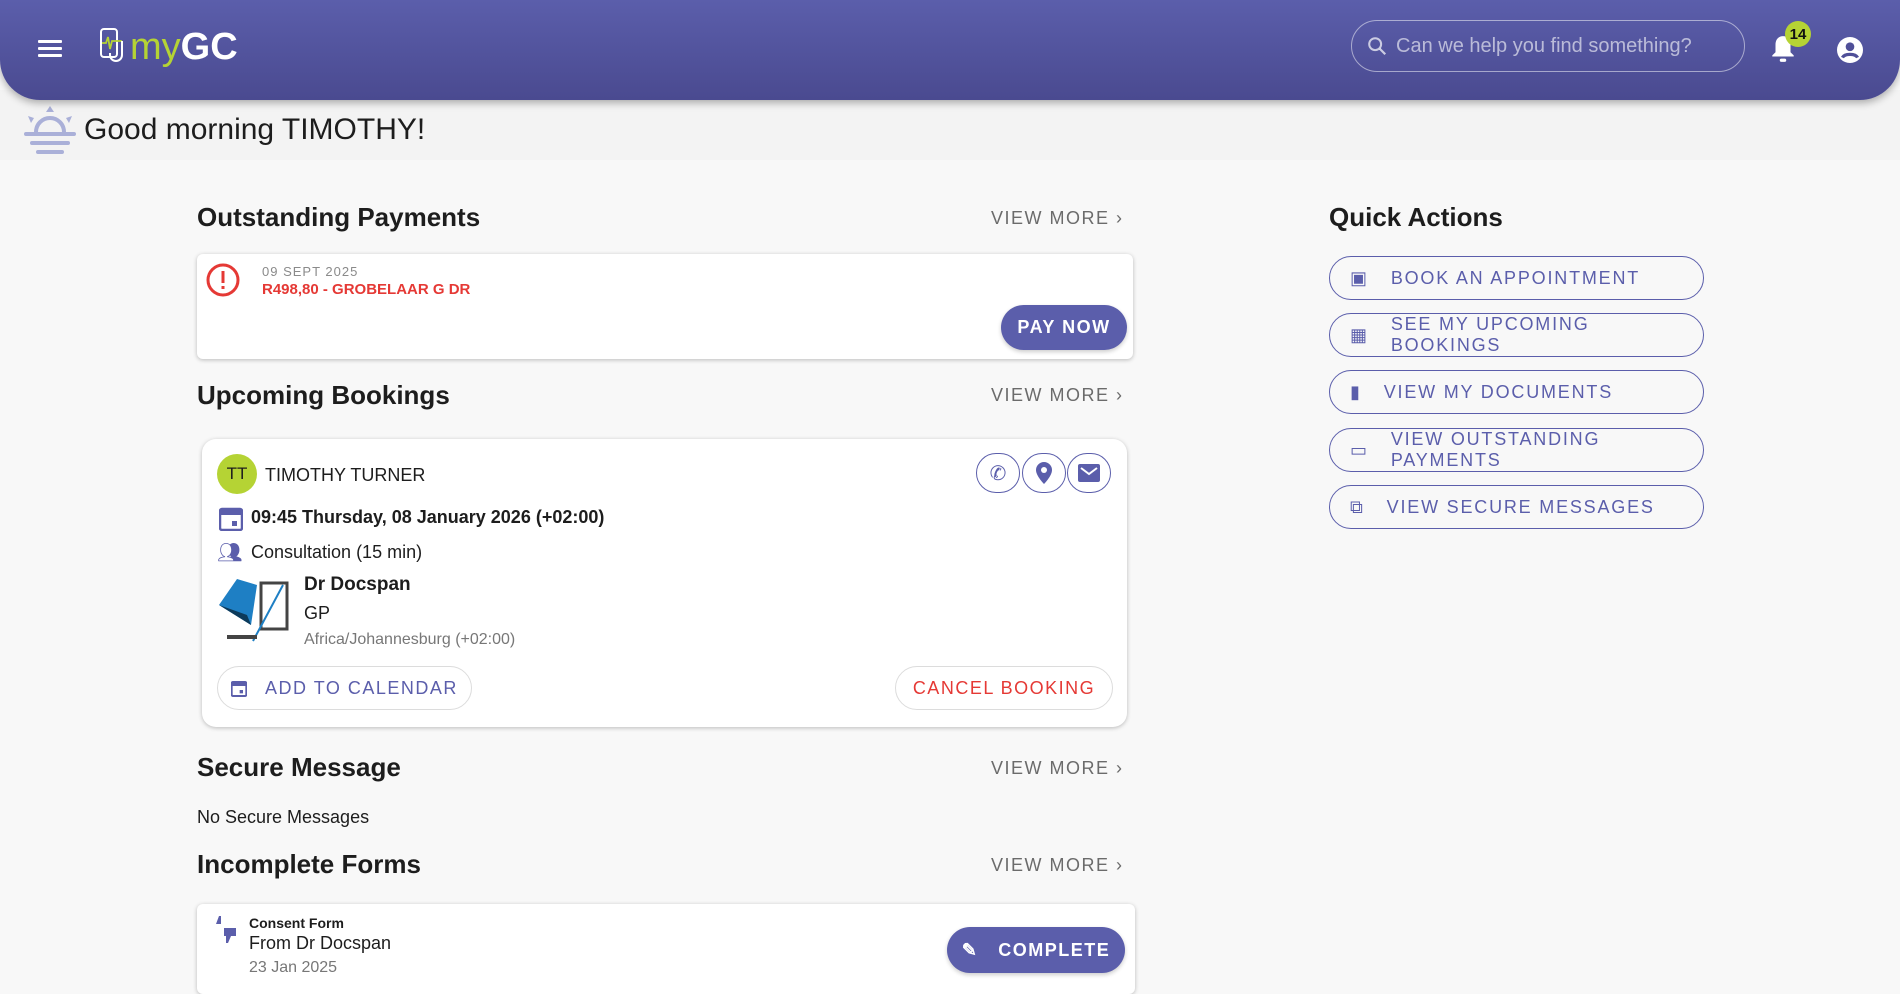  Describe the element at coordinates (1495, 449) in the screenshot. I see `quick-action-label: VIEW OUTSTANDING PAYMENTS` at that location.